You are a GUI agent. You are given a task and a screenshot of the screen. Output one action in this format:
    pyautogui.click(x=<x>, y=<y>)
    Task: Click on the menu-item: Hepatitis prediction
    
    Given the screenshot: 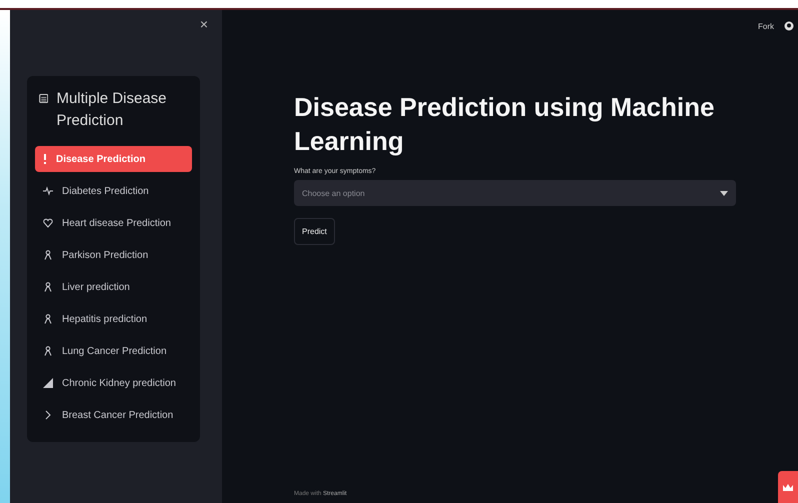 What is the action you would take?
    pyautogui.click(x=113, y=319)
    